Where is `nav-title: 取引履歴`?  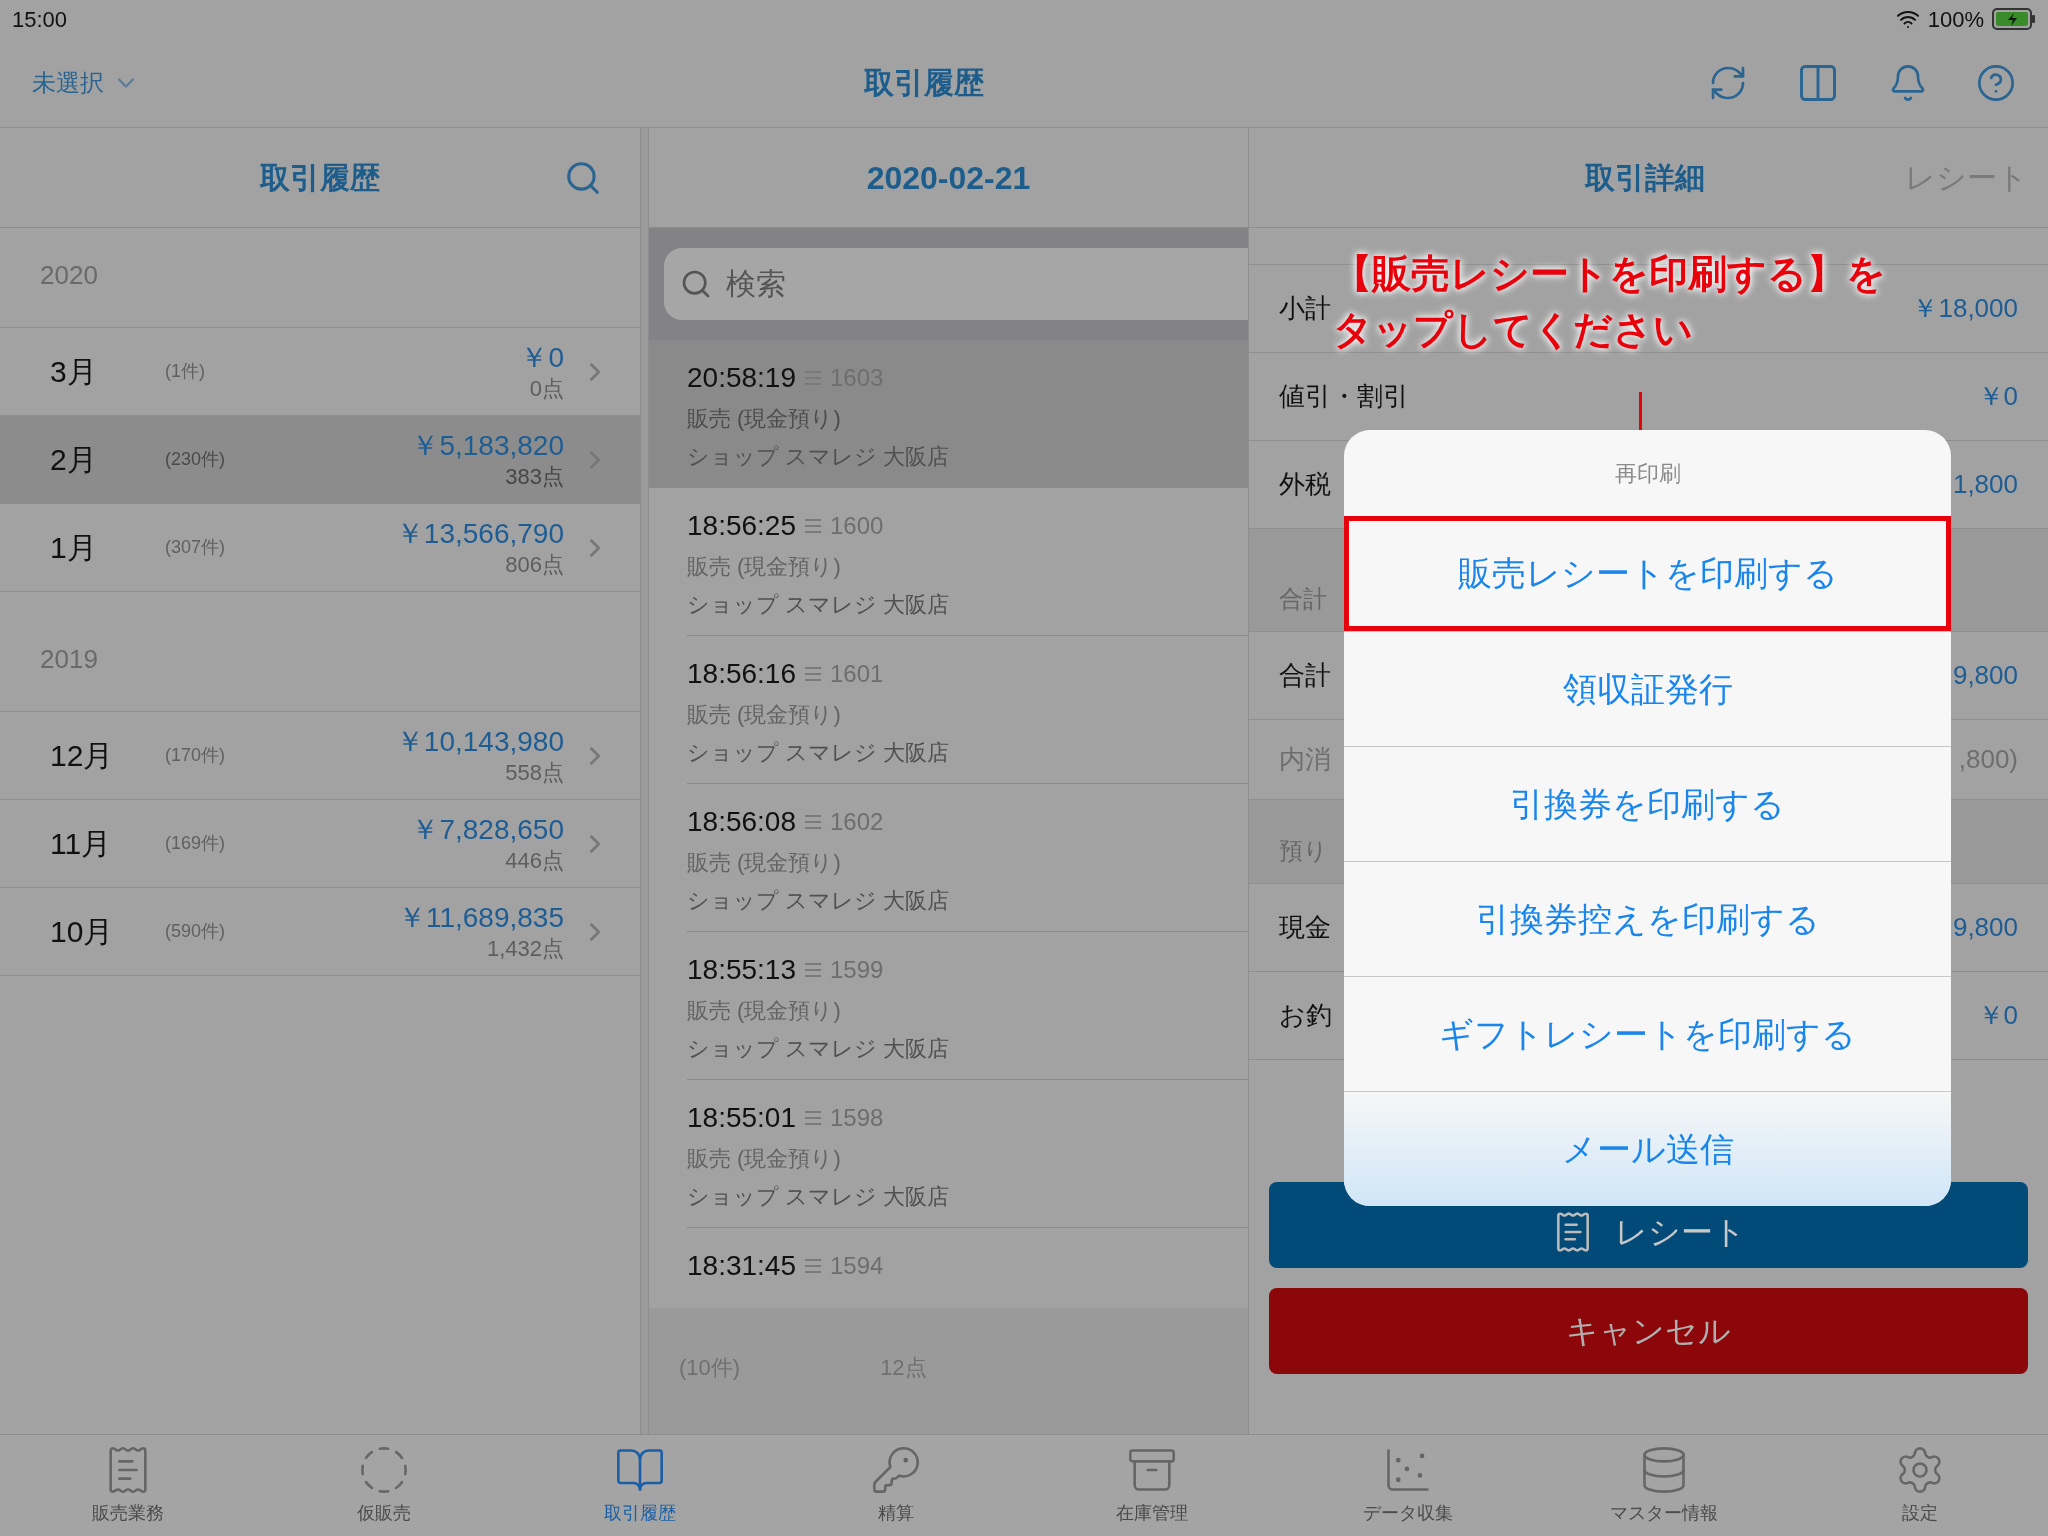 nav-title: 取引履歴 is located at coordinates (924, 83).